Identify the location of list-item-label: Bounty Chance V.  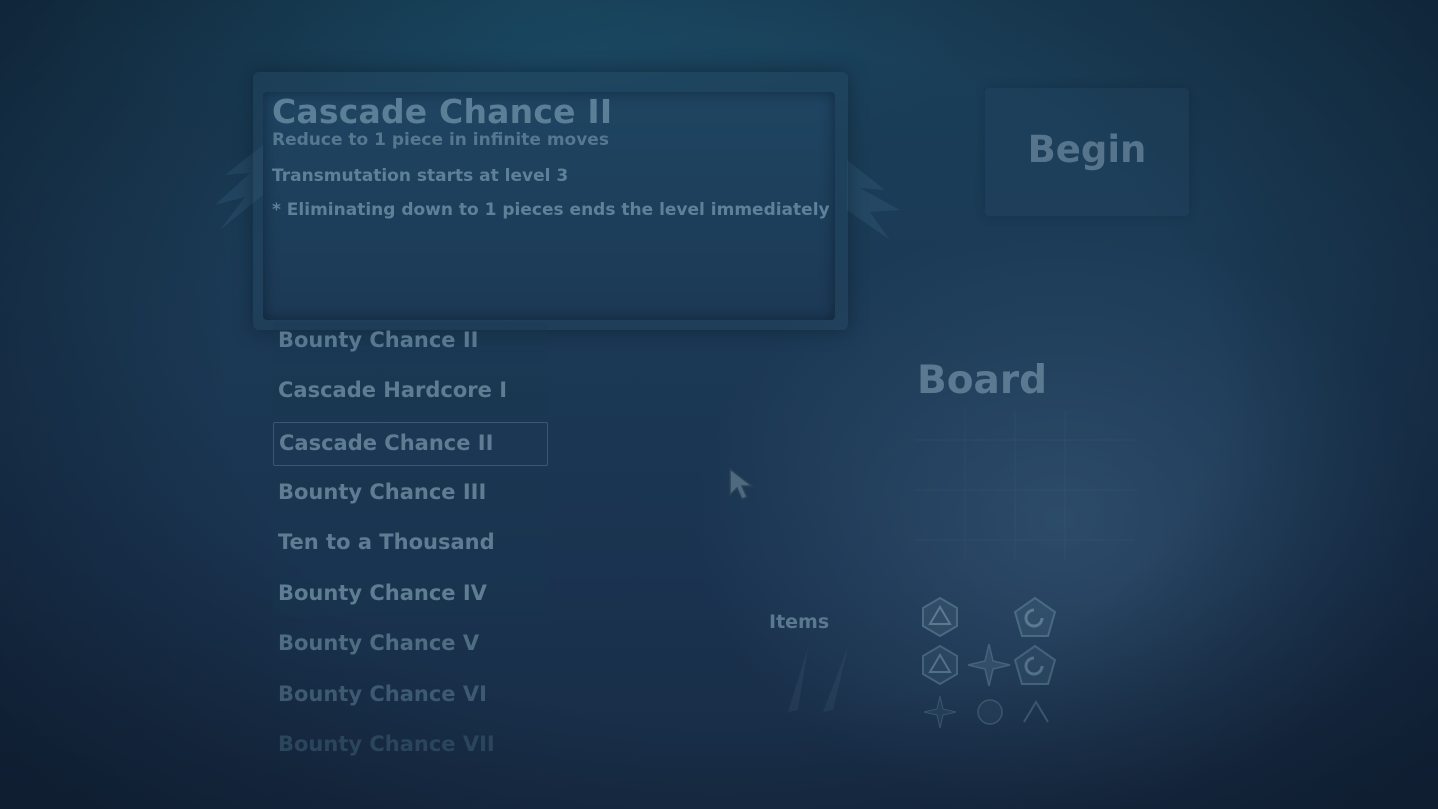
(379, 643).